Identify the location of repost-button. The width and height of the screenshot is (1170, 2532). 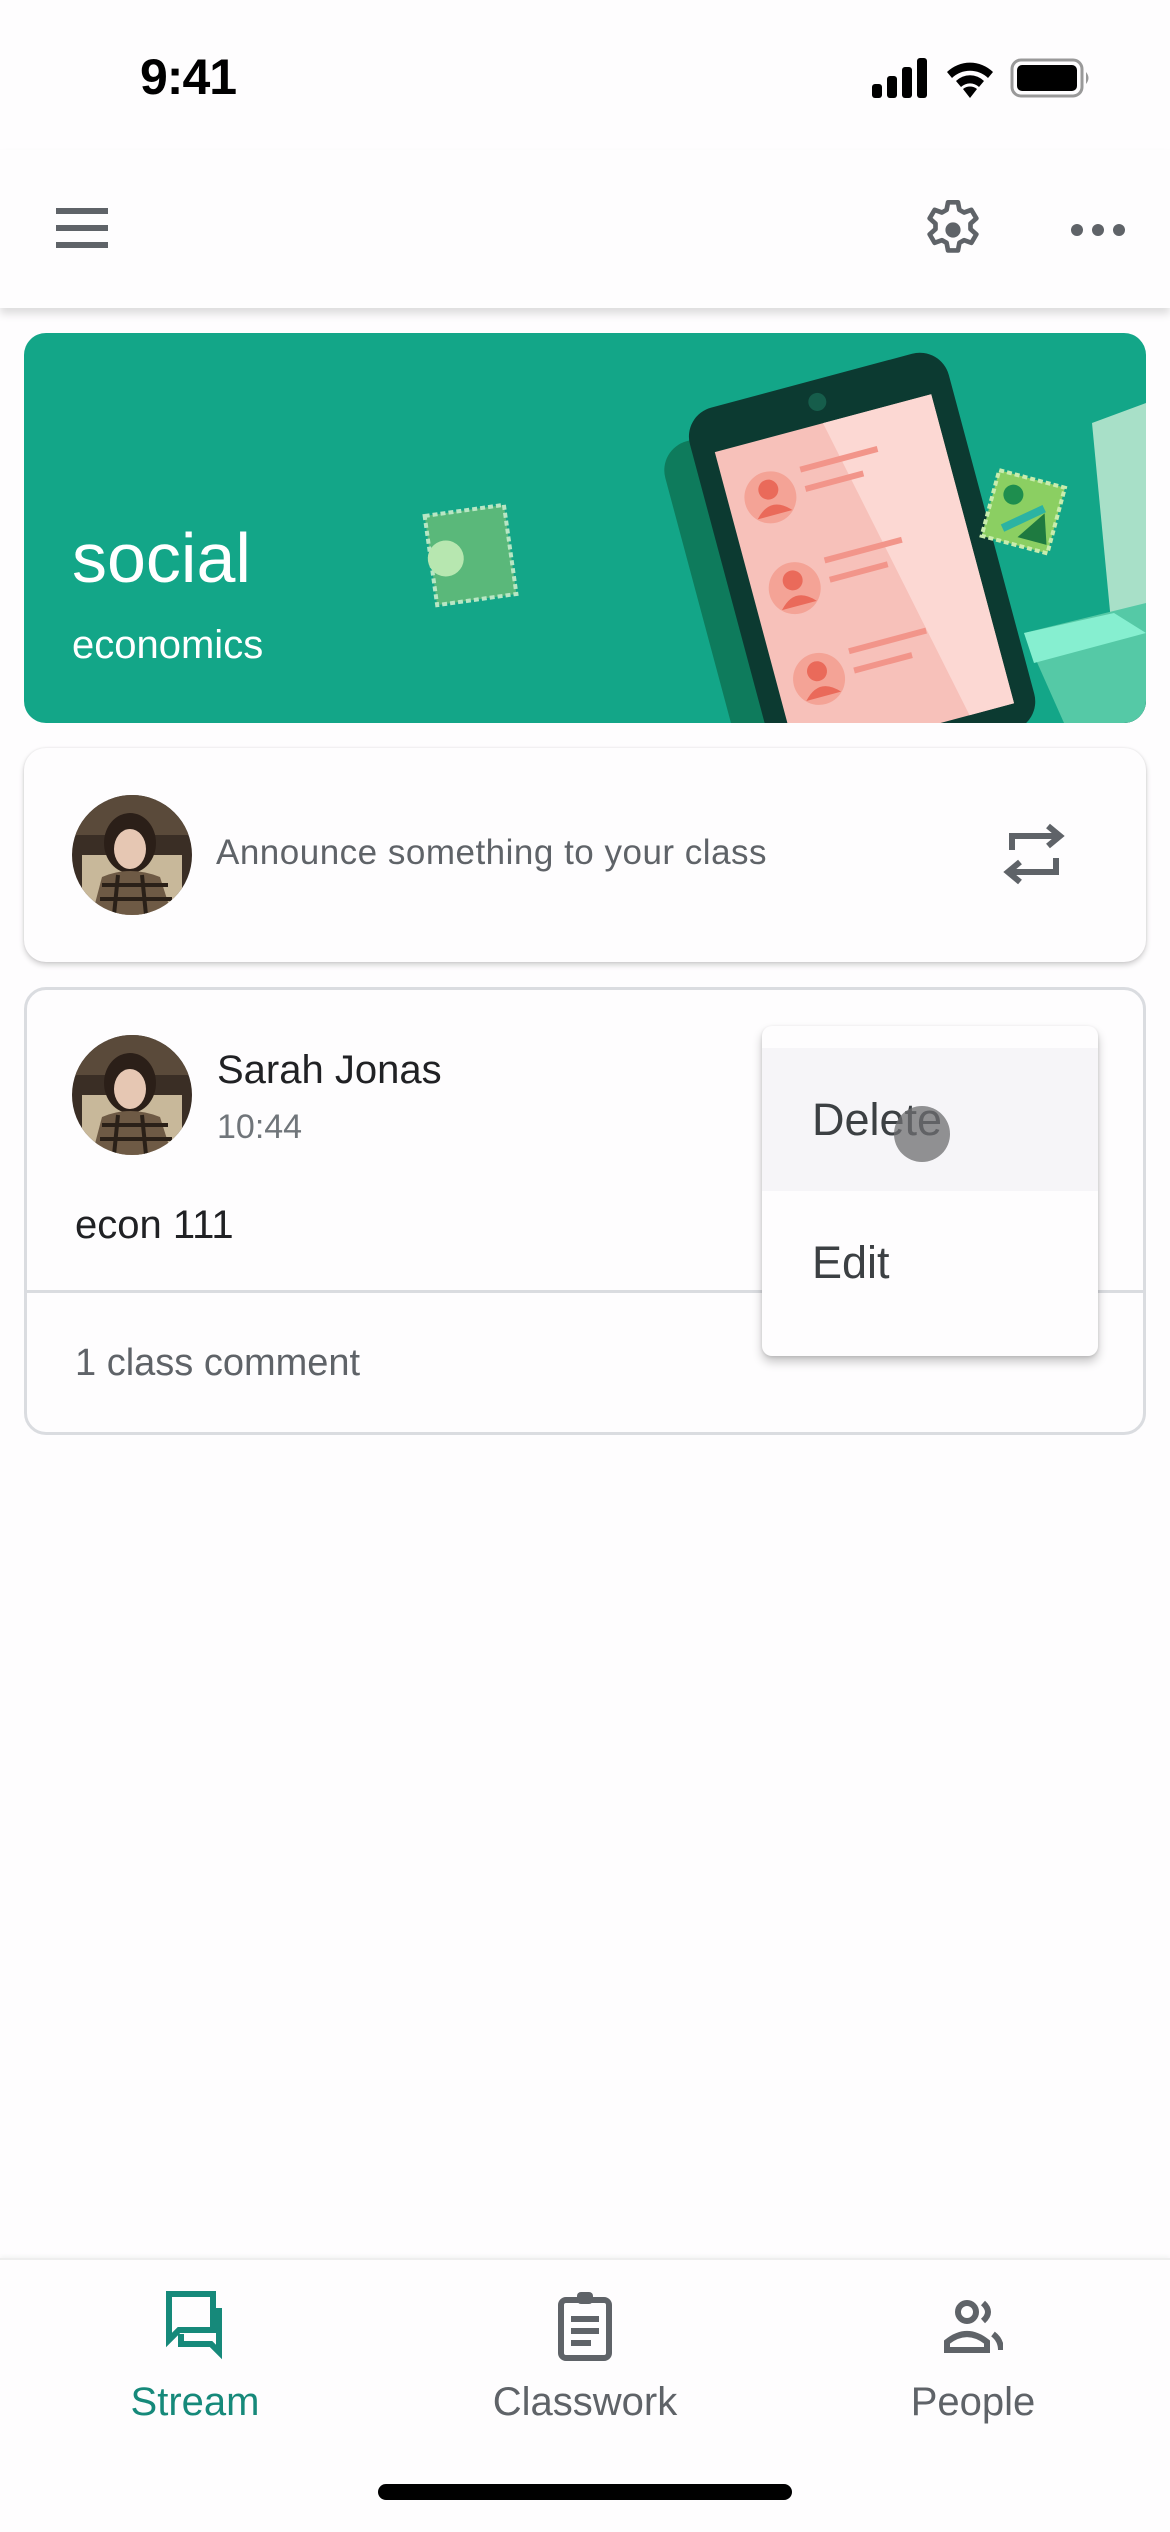
(1034, 854).